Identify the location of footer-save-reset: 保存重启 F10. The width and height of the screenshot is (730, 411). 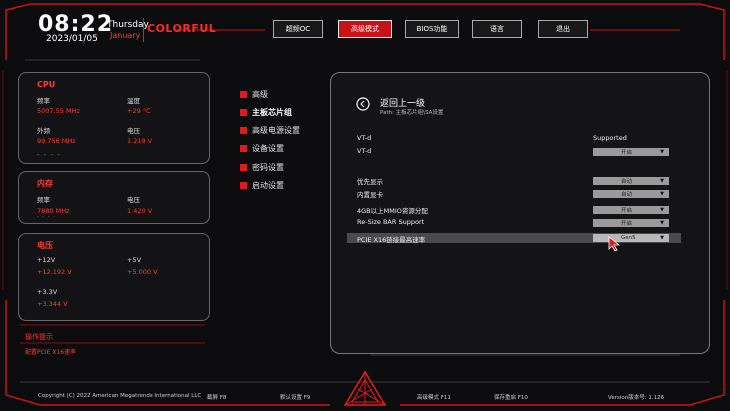
(511, 397).